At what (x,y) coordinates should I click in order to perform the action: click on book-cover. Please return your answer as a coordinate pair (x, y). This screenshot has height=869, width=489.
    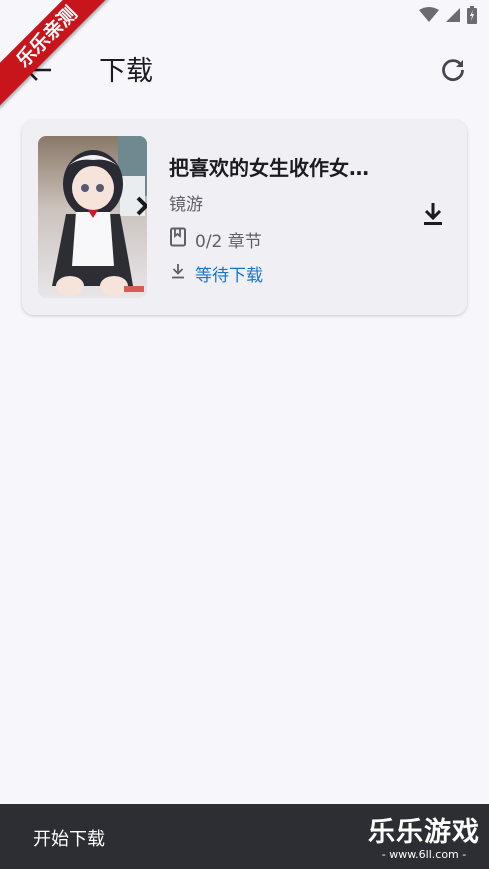
    Looking at the image, I should click on (92, 217).